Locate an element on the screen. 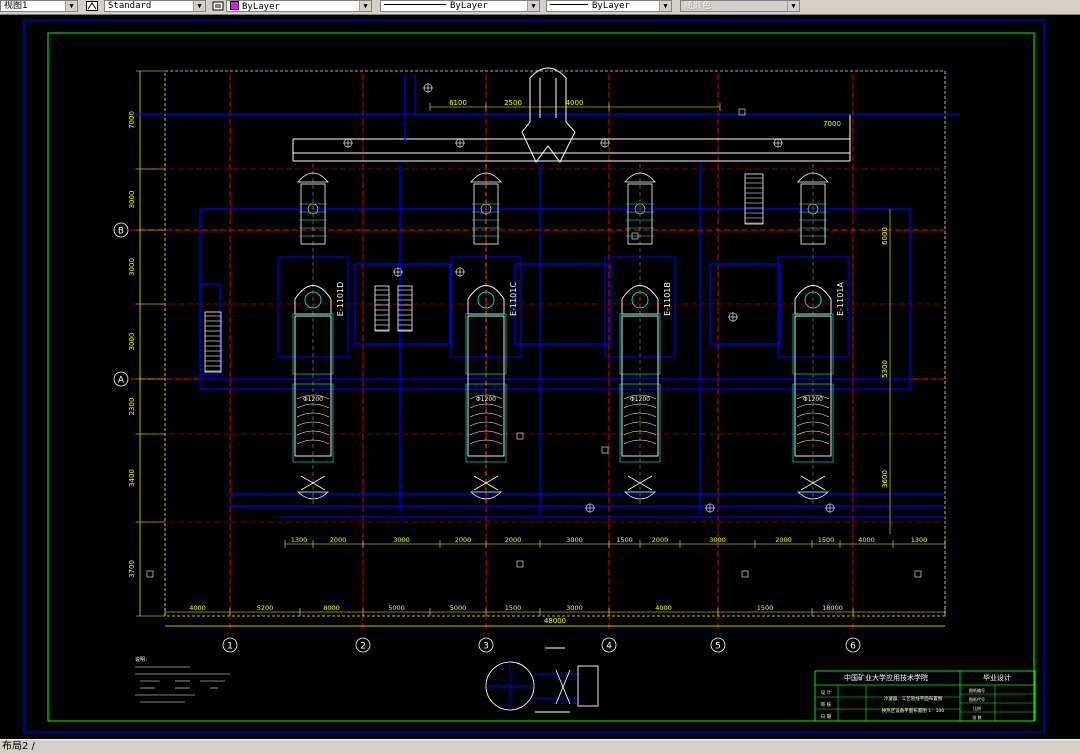 This screenshot has height=754, width=1080. dim-text: 6100 is located at coordinates (458, 103).